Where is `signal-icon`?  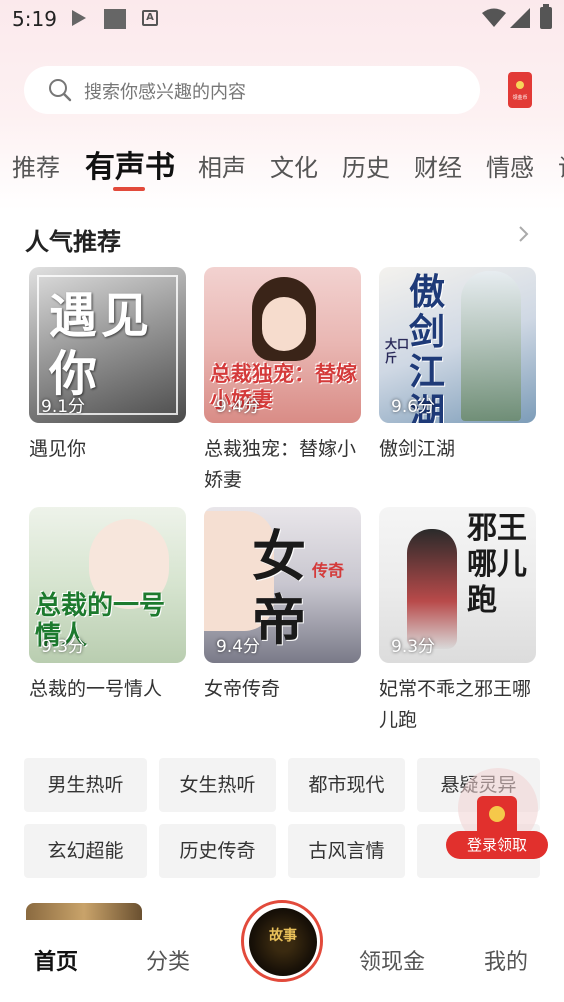 signal-icon is located at coordinates (520, 18).